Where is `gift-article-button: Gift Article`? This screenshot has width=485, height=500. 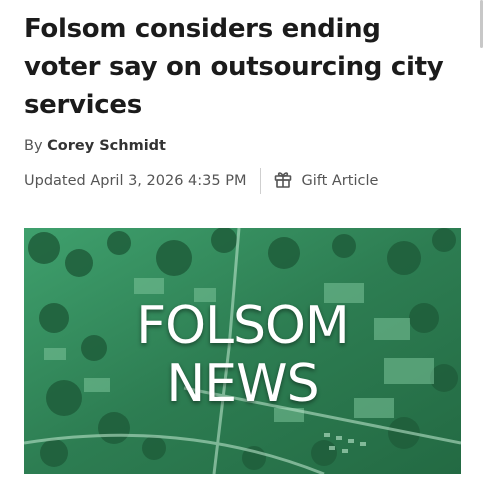
gift-article-button: Gift Article is located at coordinates (325, 181).